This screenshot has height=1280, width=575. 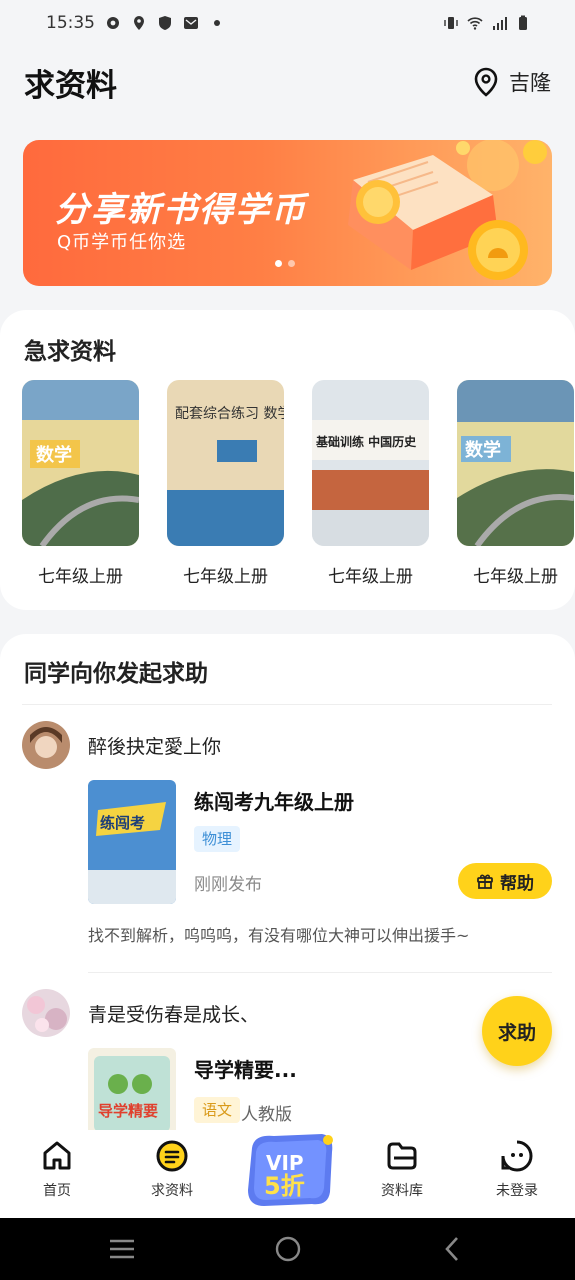 I want to click on signal-icon, so click(x=500, y=23).